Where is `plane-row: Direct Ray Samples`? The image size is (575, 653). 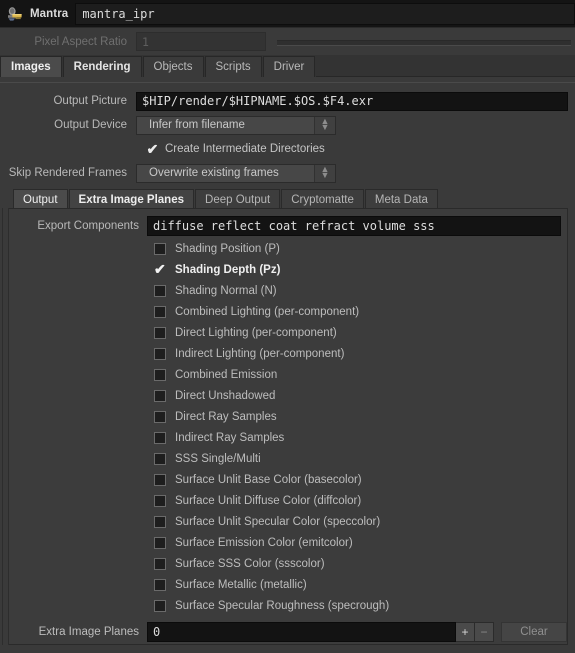
plane-row: Direct Ray Samples is located at coordinates (287, 416).